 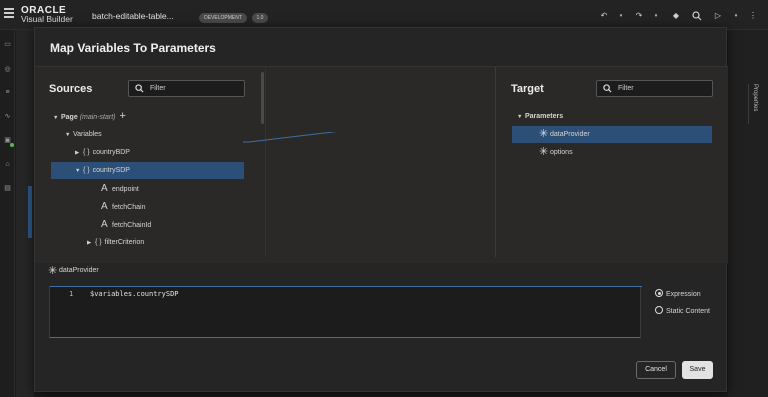 What do you see at coordinates (561, 152) in the screenshot?
I see `param-label: options` at bounding box center [561, 152].